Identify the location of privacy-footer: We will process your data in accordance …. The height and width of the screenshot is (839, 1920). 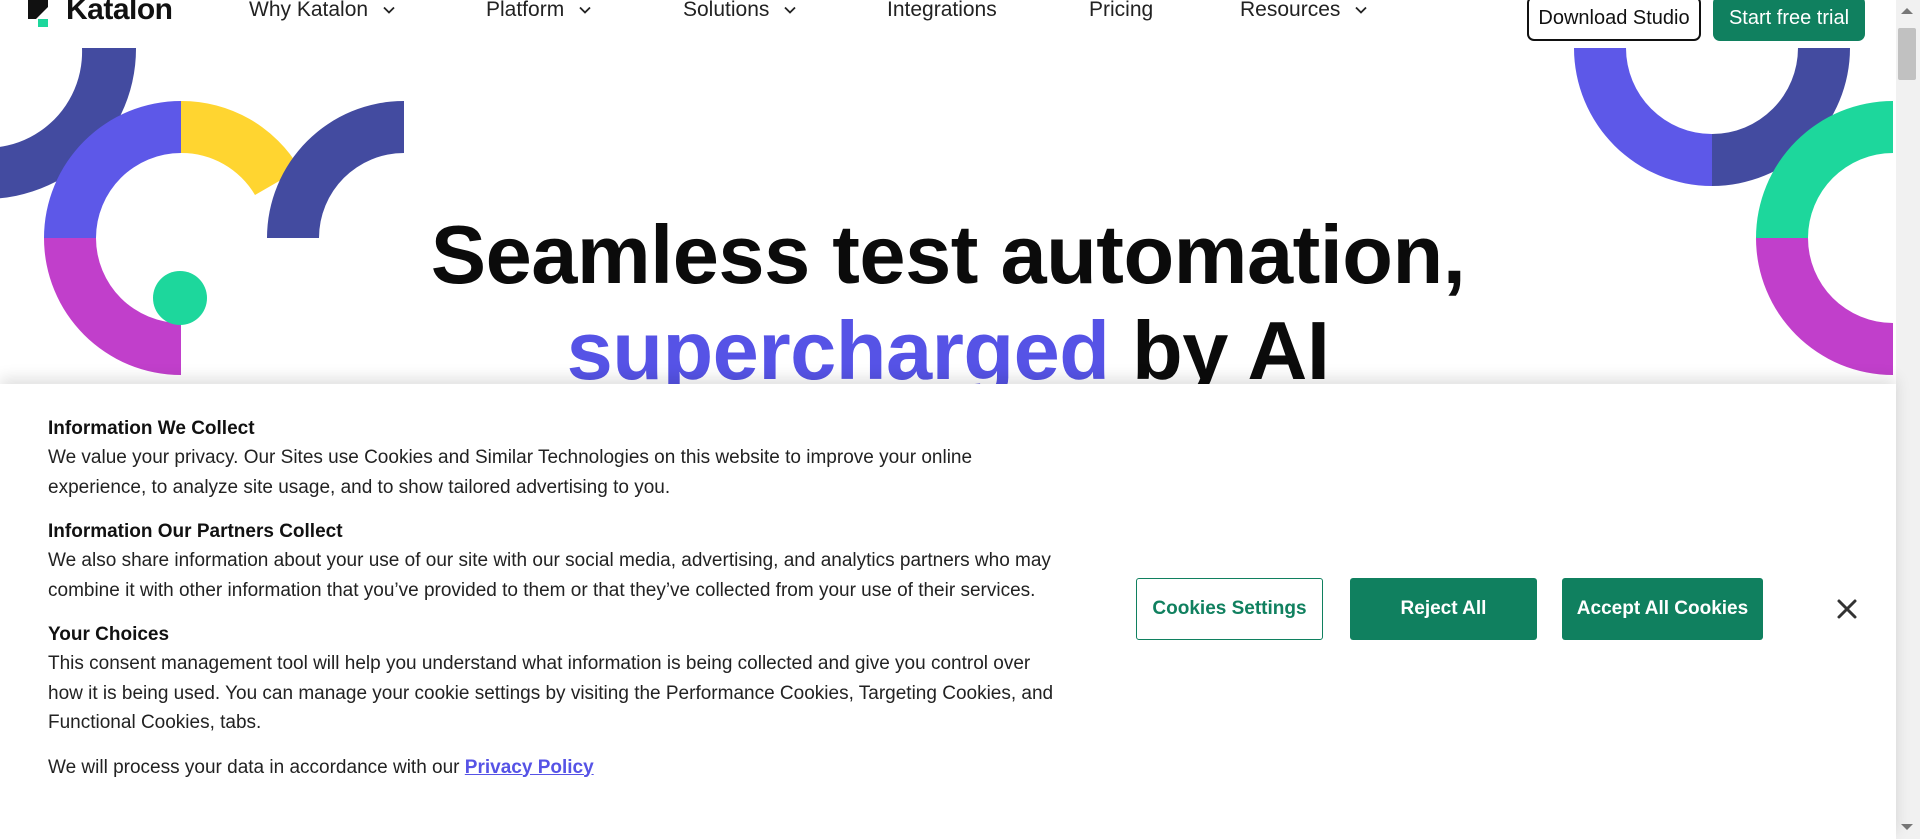
(553, 768).